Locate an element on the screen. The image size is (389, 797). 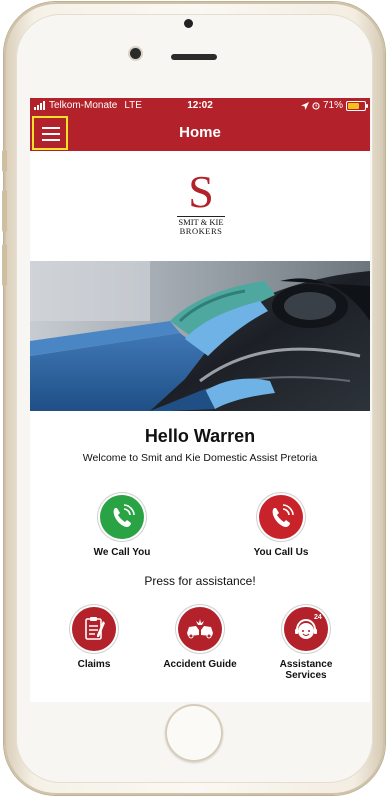
we-call-you-button is located at coordinates (122, 517).